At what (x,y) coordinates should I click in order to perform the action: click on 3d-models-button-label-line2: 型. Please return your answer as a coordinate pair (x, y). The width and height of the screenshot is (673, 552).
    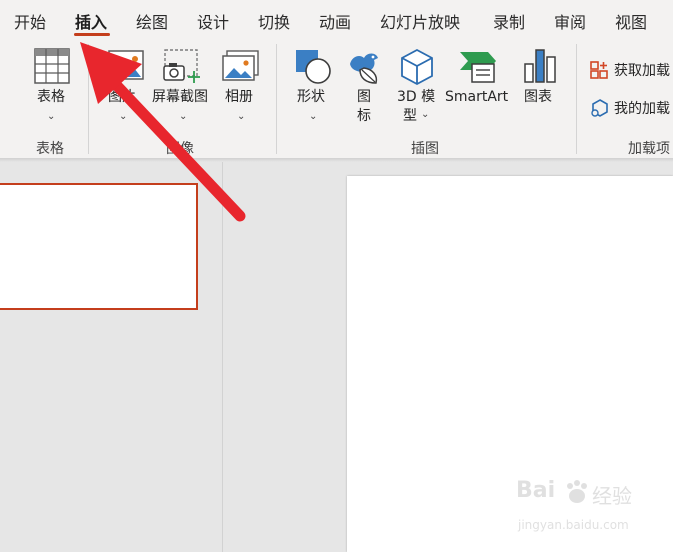
    Looking at the image, I should click on (410, 116).